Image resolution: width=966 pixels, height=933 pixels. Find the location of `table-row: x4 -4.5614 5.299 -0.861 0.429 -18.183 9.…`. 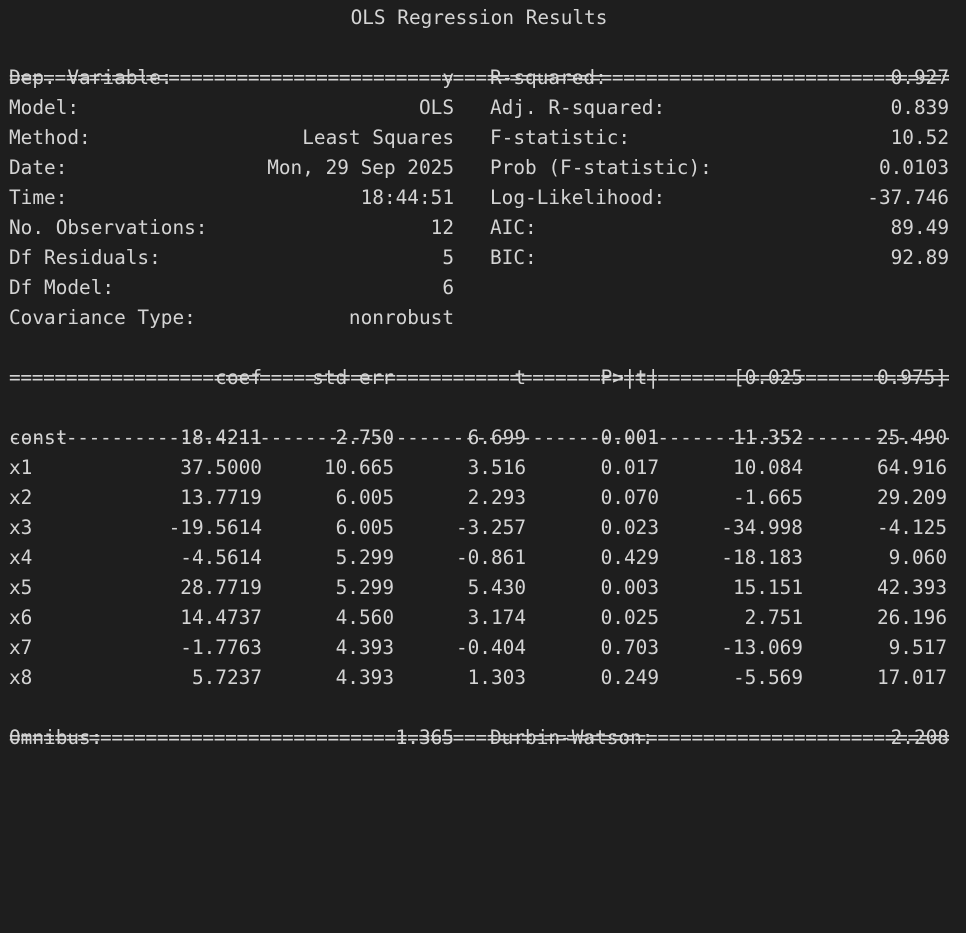

table-row: x4 -4.5614 5.299 -0.861 0.429 -18.183 9.… is located at coordinates (479, 558).